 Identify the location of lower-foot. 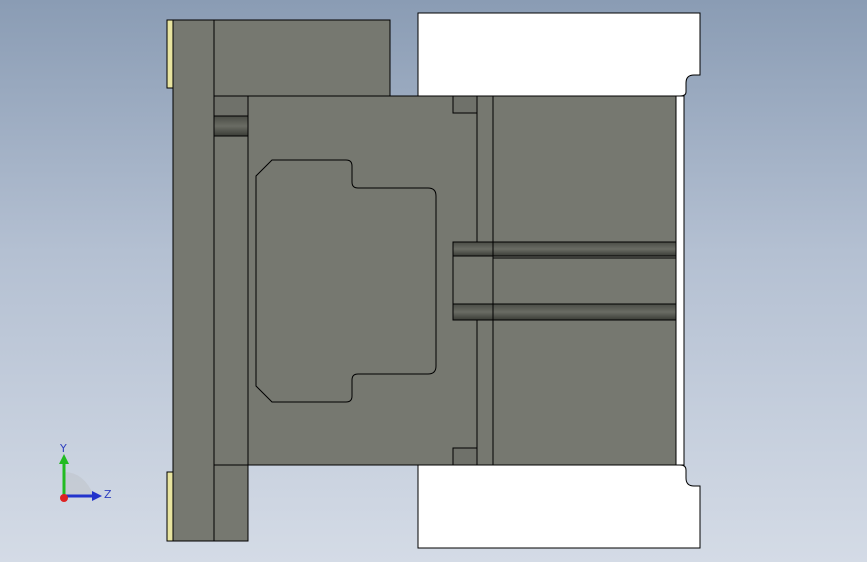
(231, 503).